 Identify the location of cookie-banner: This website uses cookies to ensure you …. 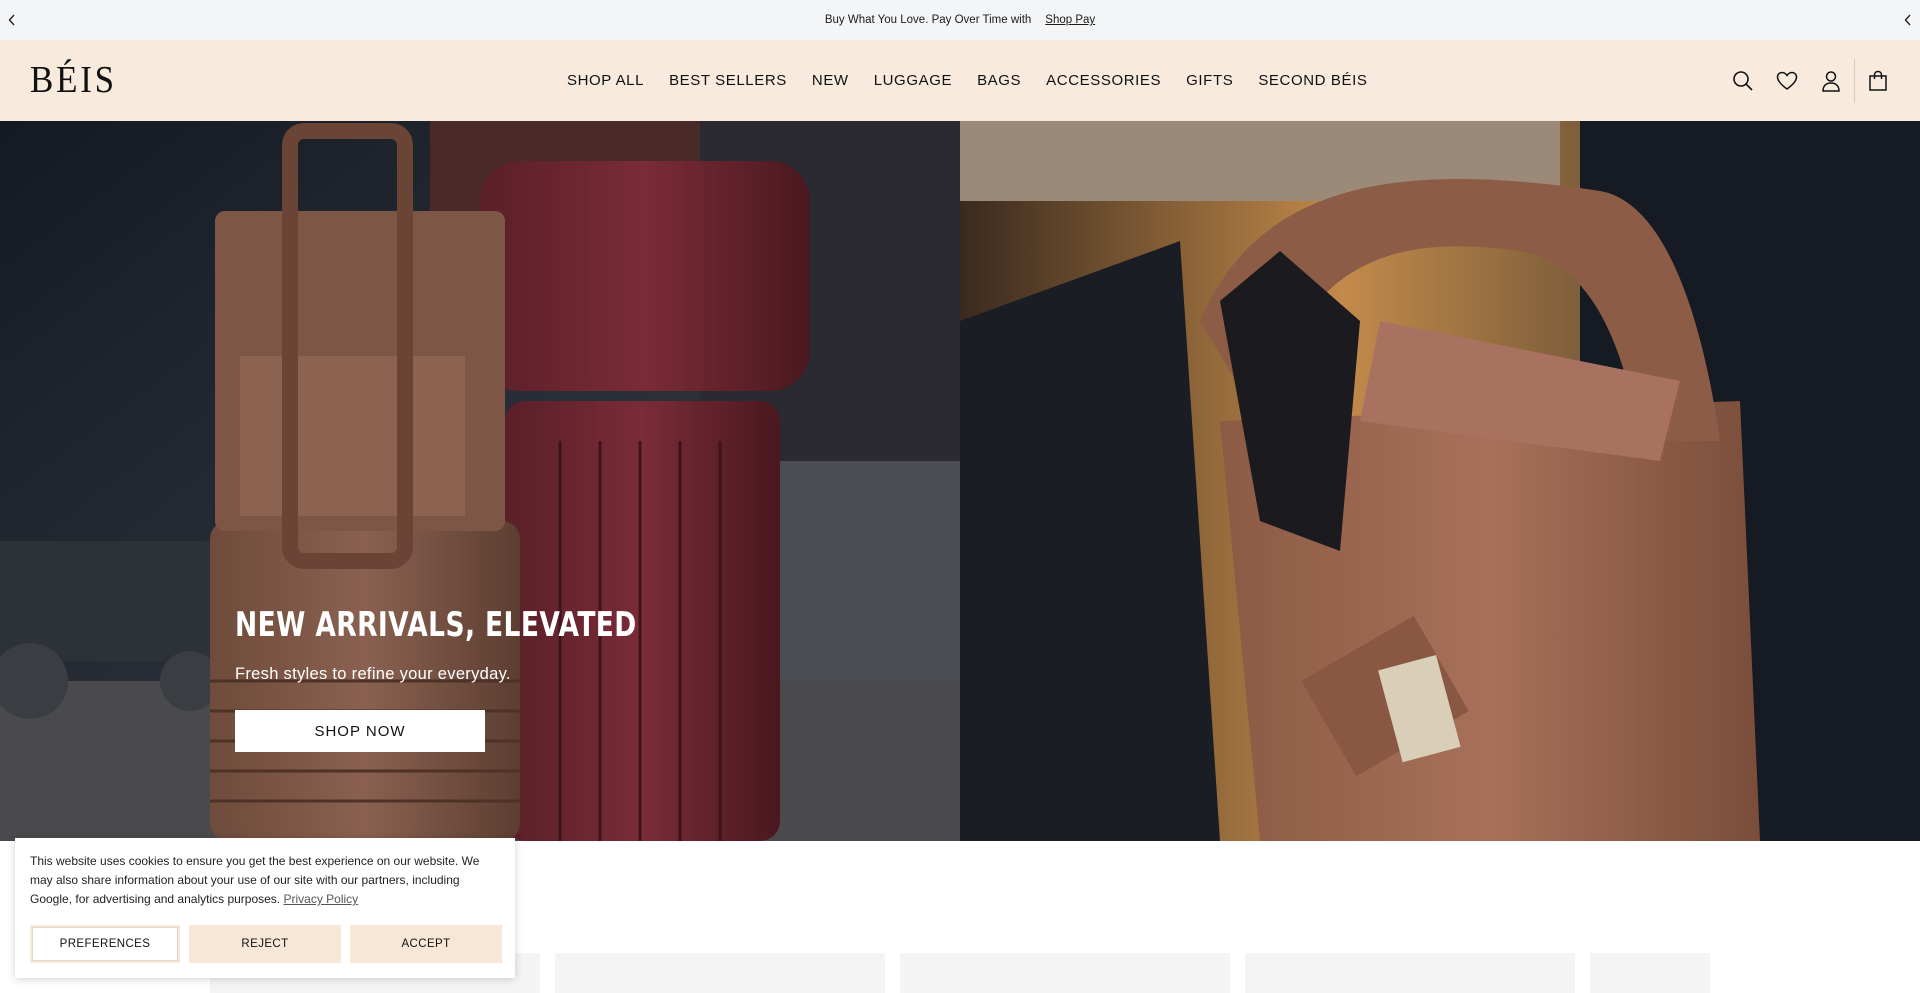
(265, 908).